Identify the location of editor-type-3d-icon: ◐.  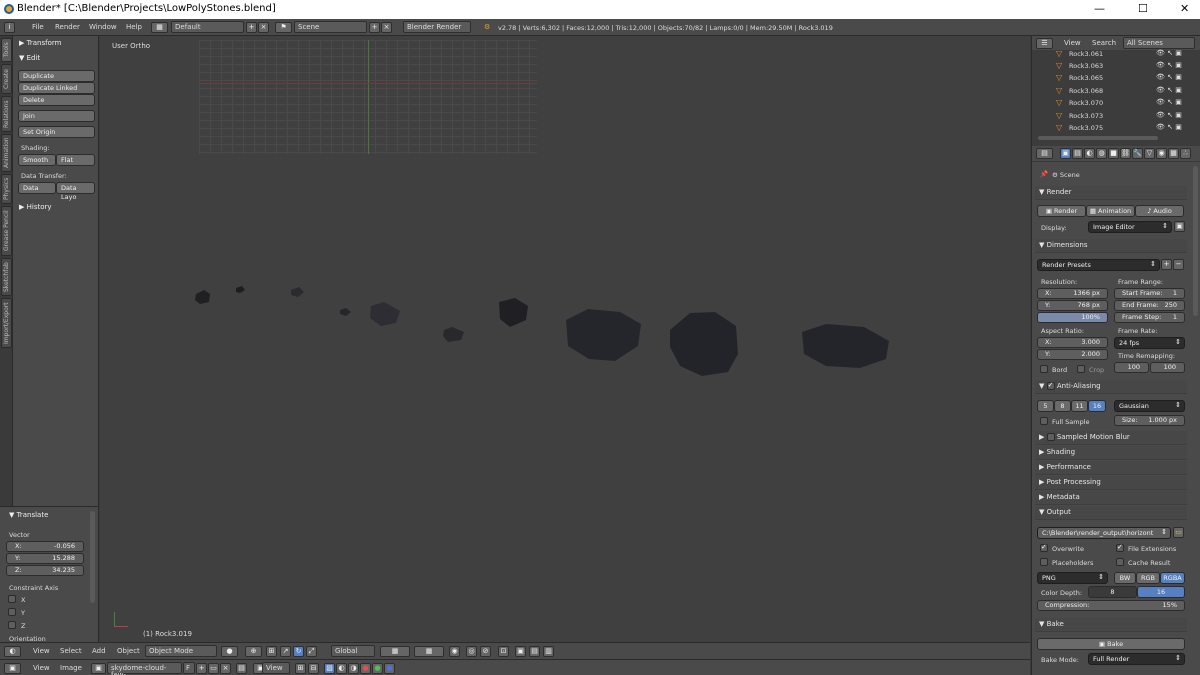
(12, 651).